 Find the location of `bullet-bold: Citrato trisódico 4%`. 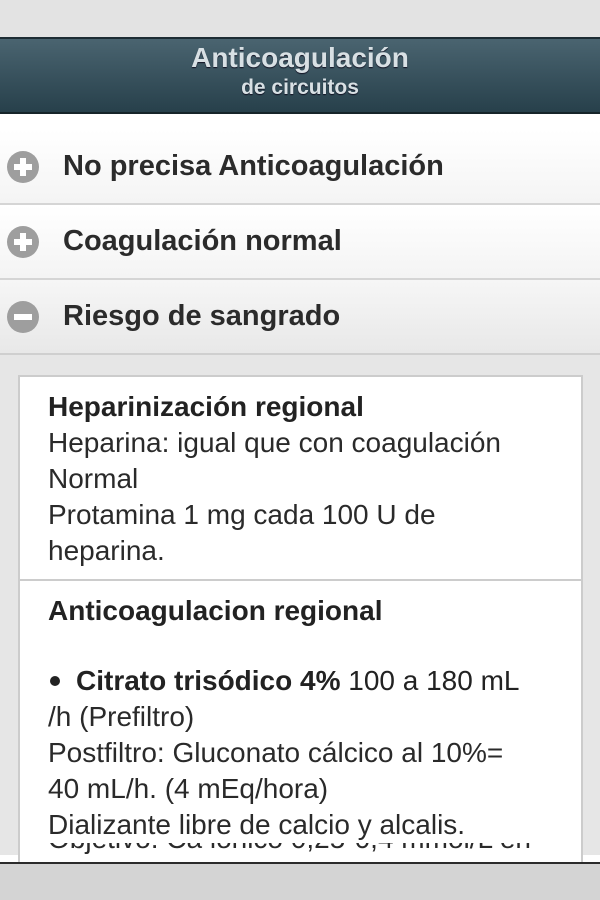

bullet-bold: Citrato trisódico 4% is located at coordinates (208, 680).